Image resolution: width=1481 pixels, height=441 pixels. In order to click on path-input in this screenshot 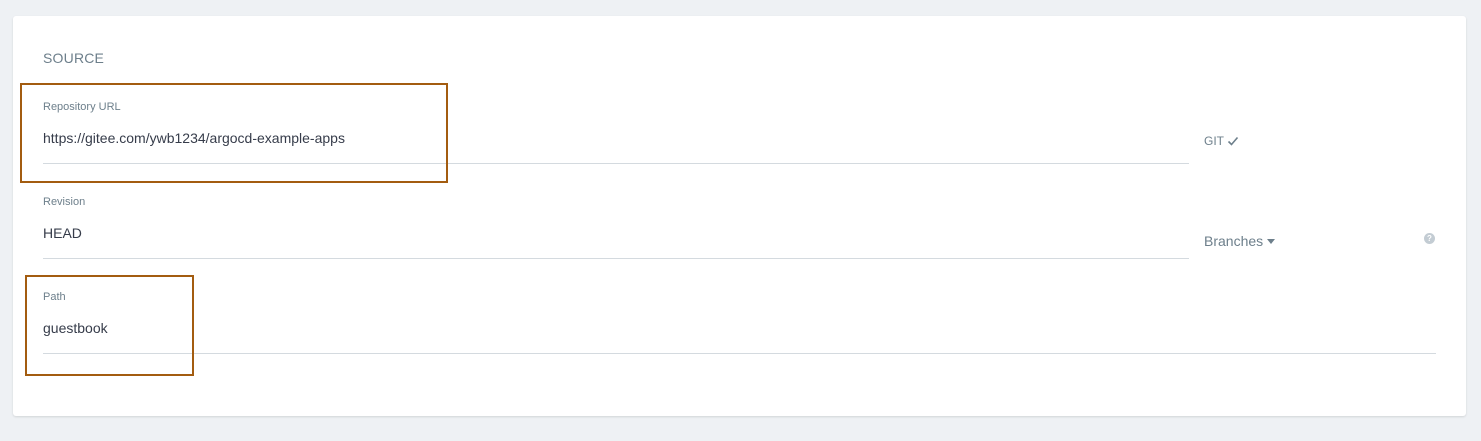, I will do `click(733, 328)`.